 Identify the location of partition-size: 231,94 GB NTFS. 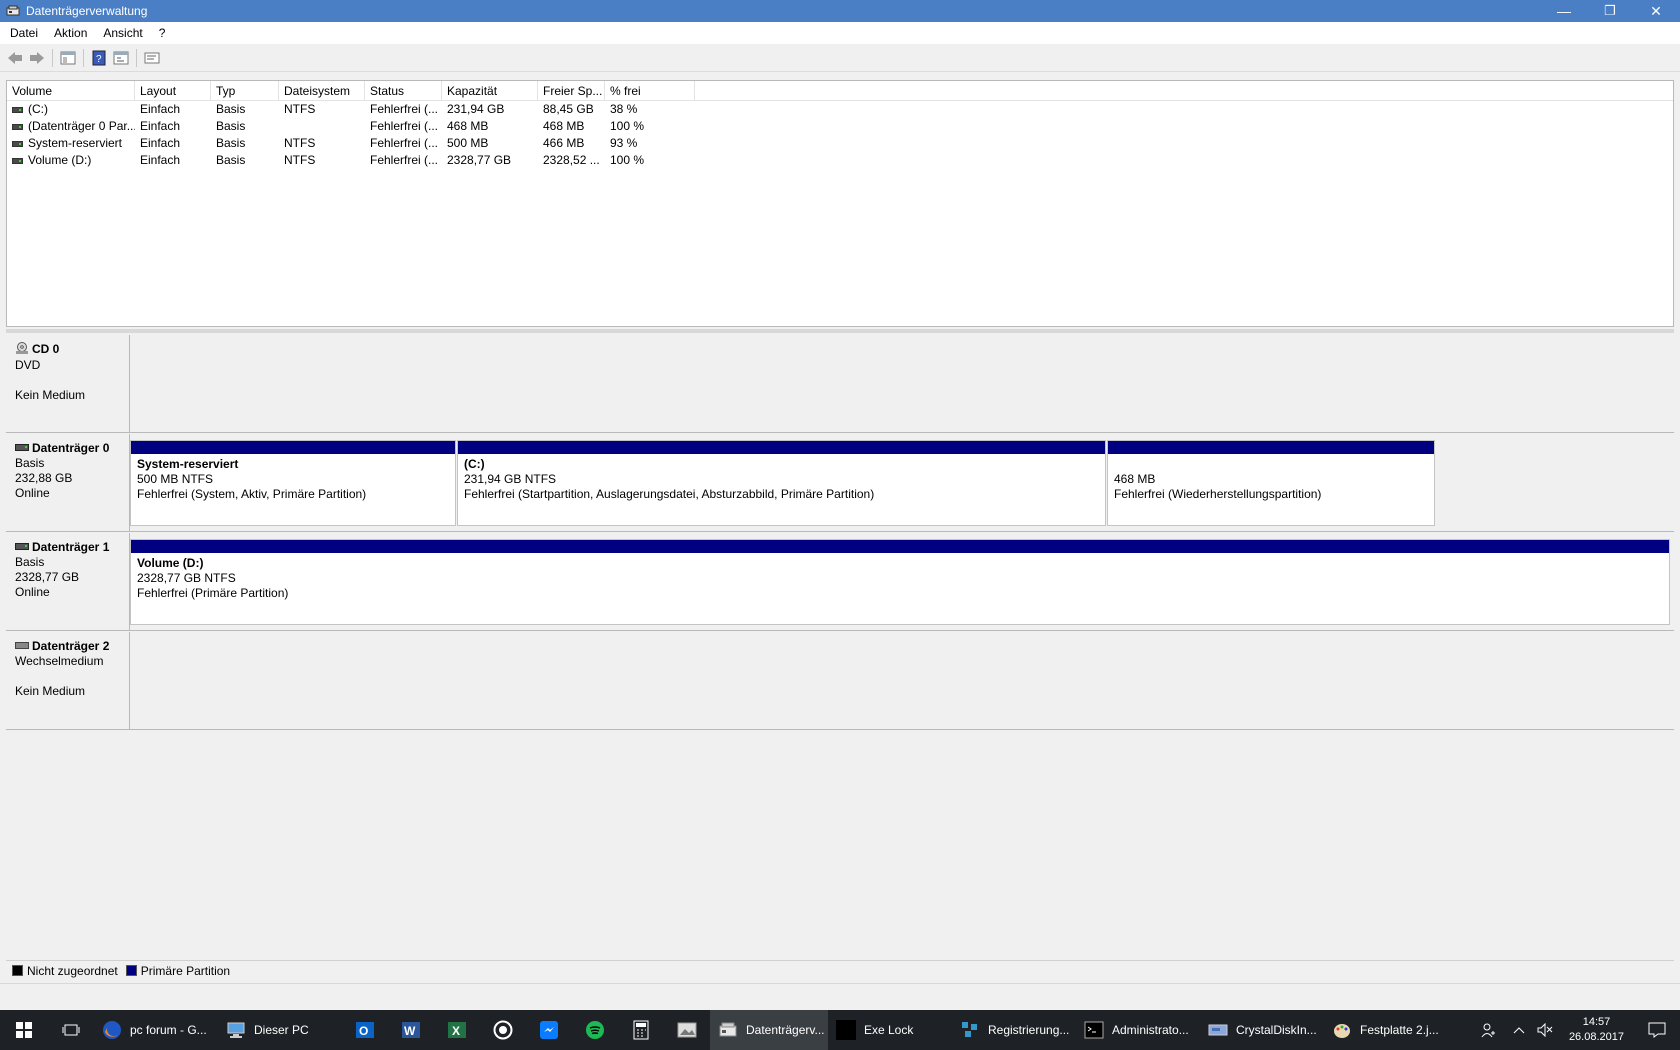
(510, 479).